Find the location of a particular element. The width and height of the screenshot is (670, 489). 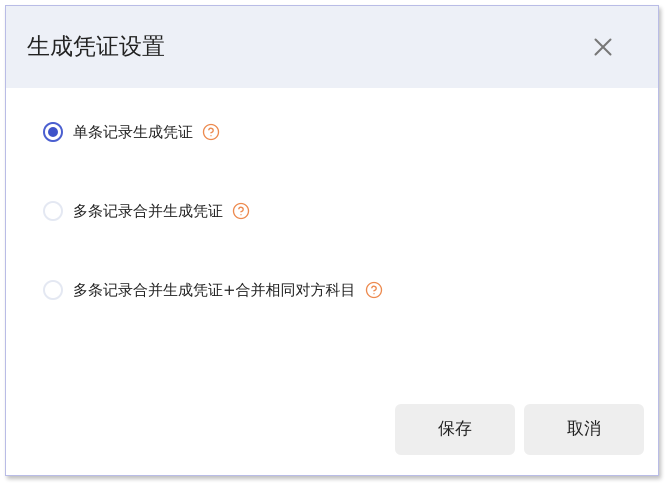

option-label: 多条记录合并生成凭证+合并相同对方科目 is located at coordinates (214, 290).